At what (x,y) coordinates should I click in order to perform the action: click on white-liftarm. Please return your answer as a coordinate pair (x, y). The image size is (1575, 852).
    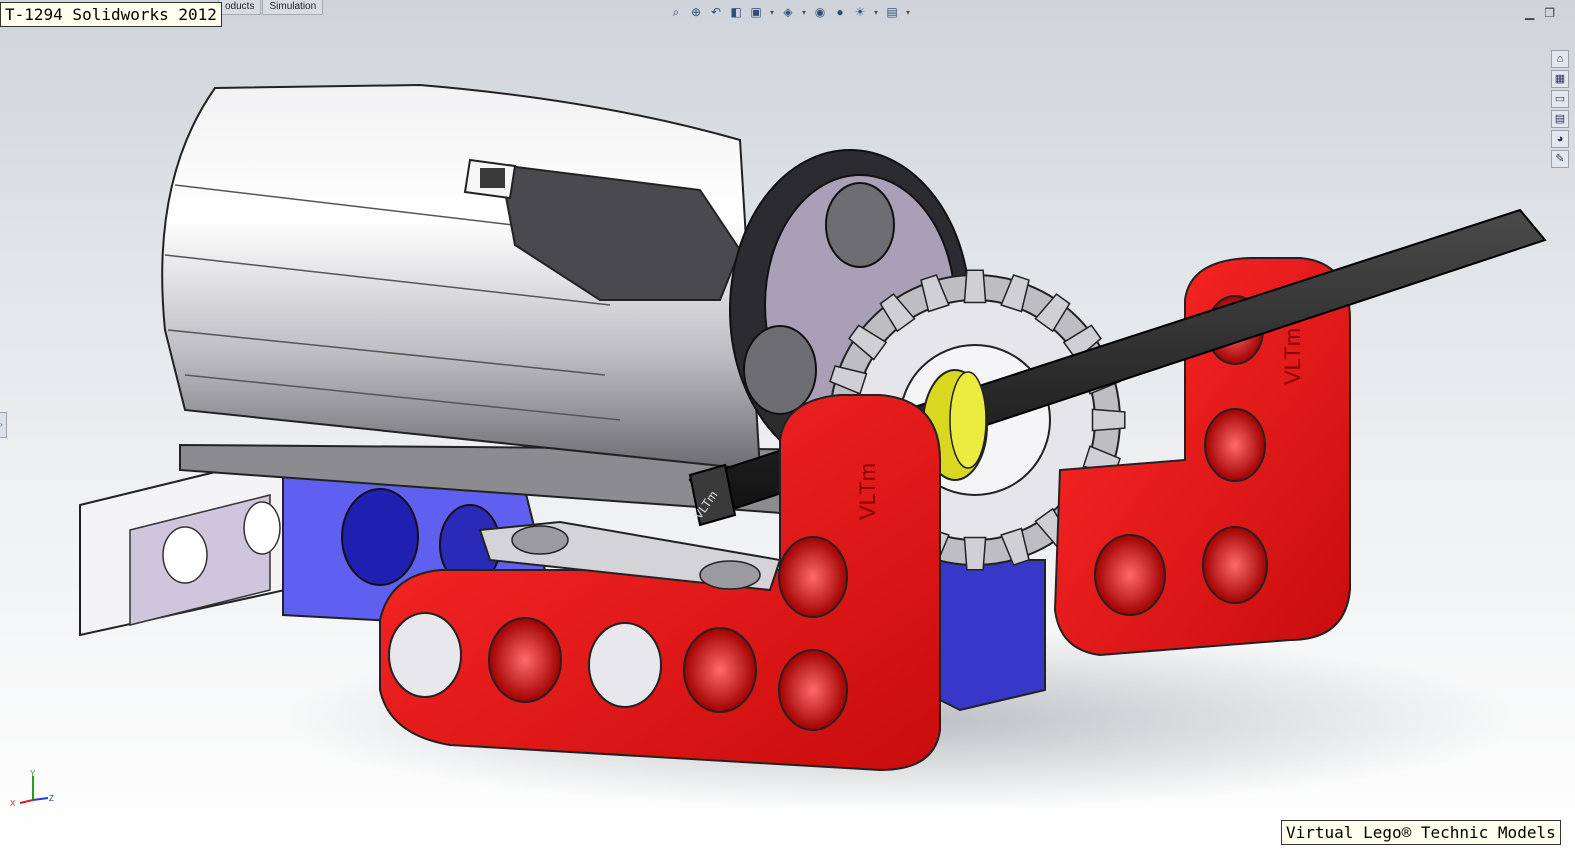
    Looking at the image, I should click on (182, 545).